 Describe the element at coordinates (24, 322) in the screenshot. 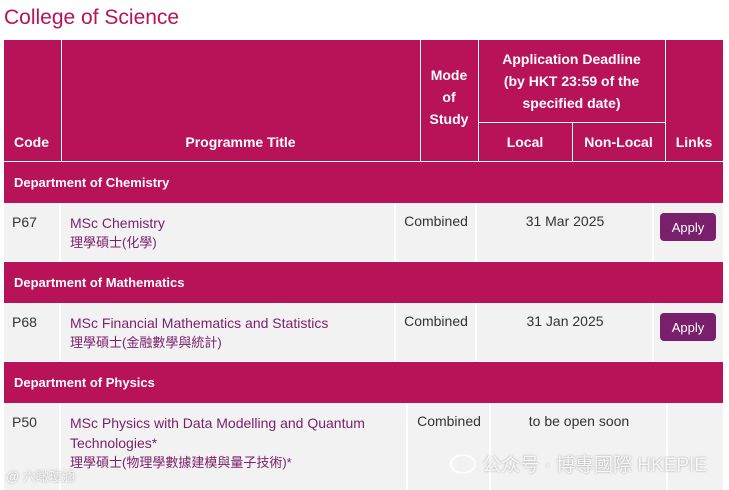

I see `programme-code: P68` at that location.